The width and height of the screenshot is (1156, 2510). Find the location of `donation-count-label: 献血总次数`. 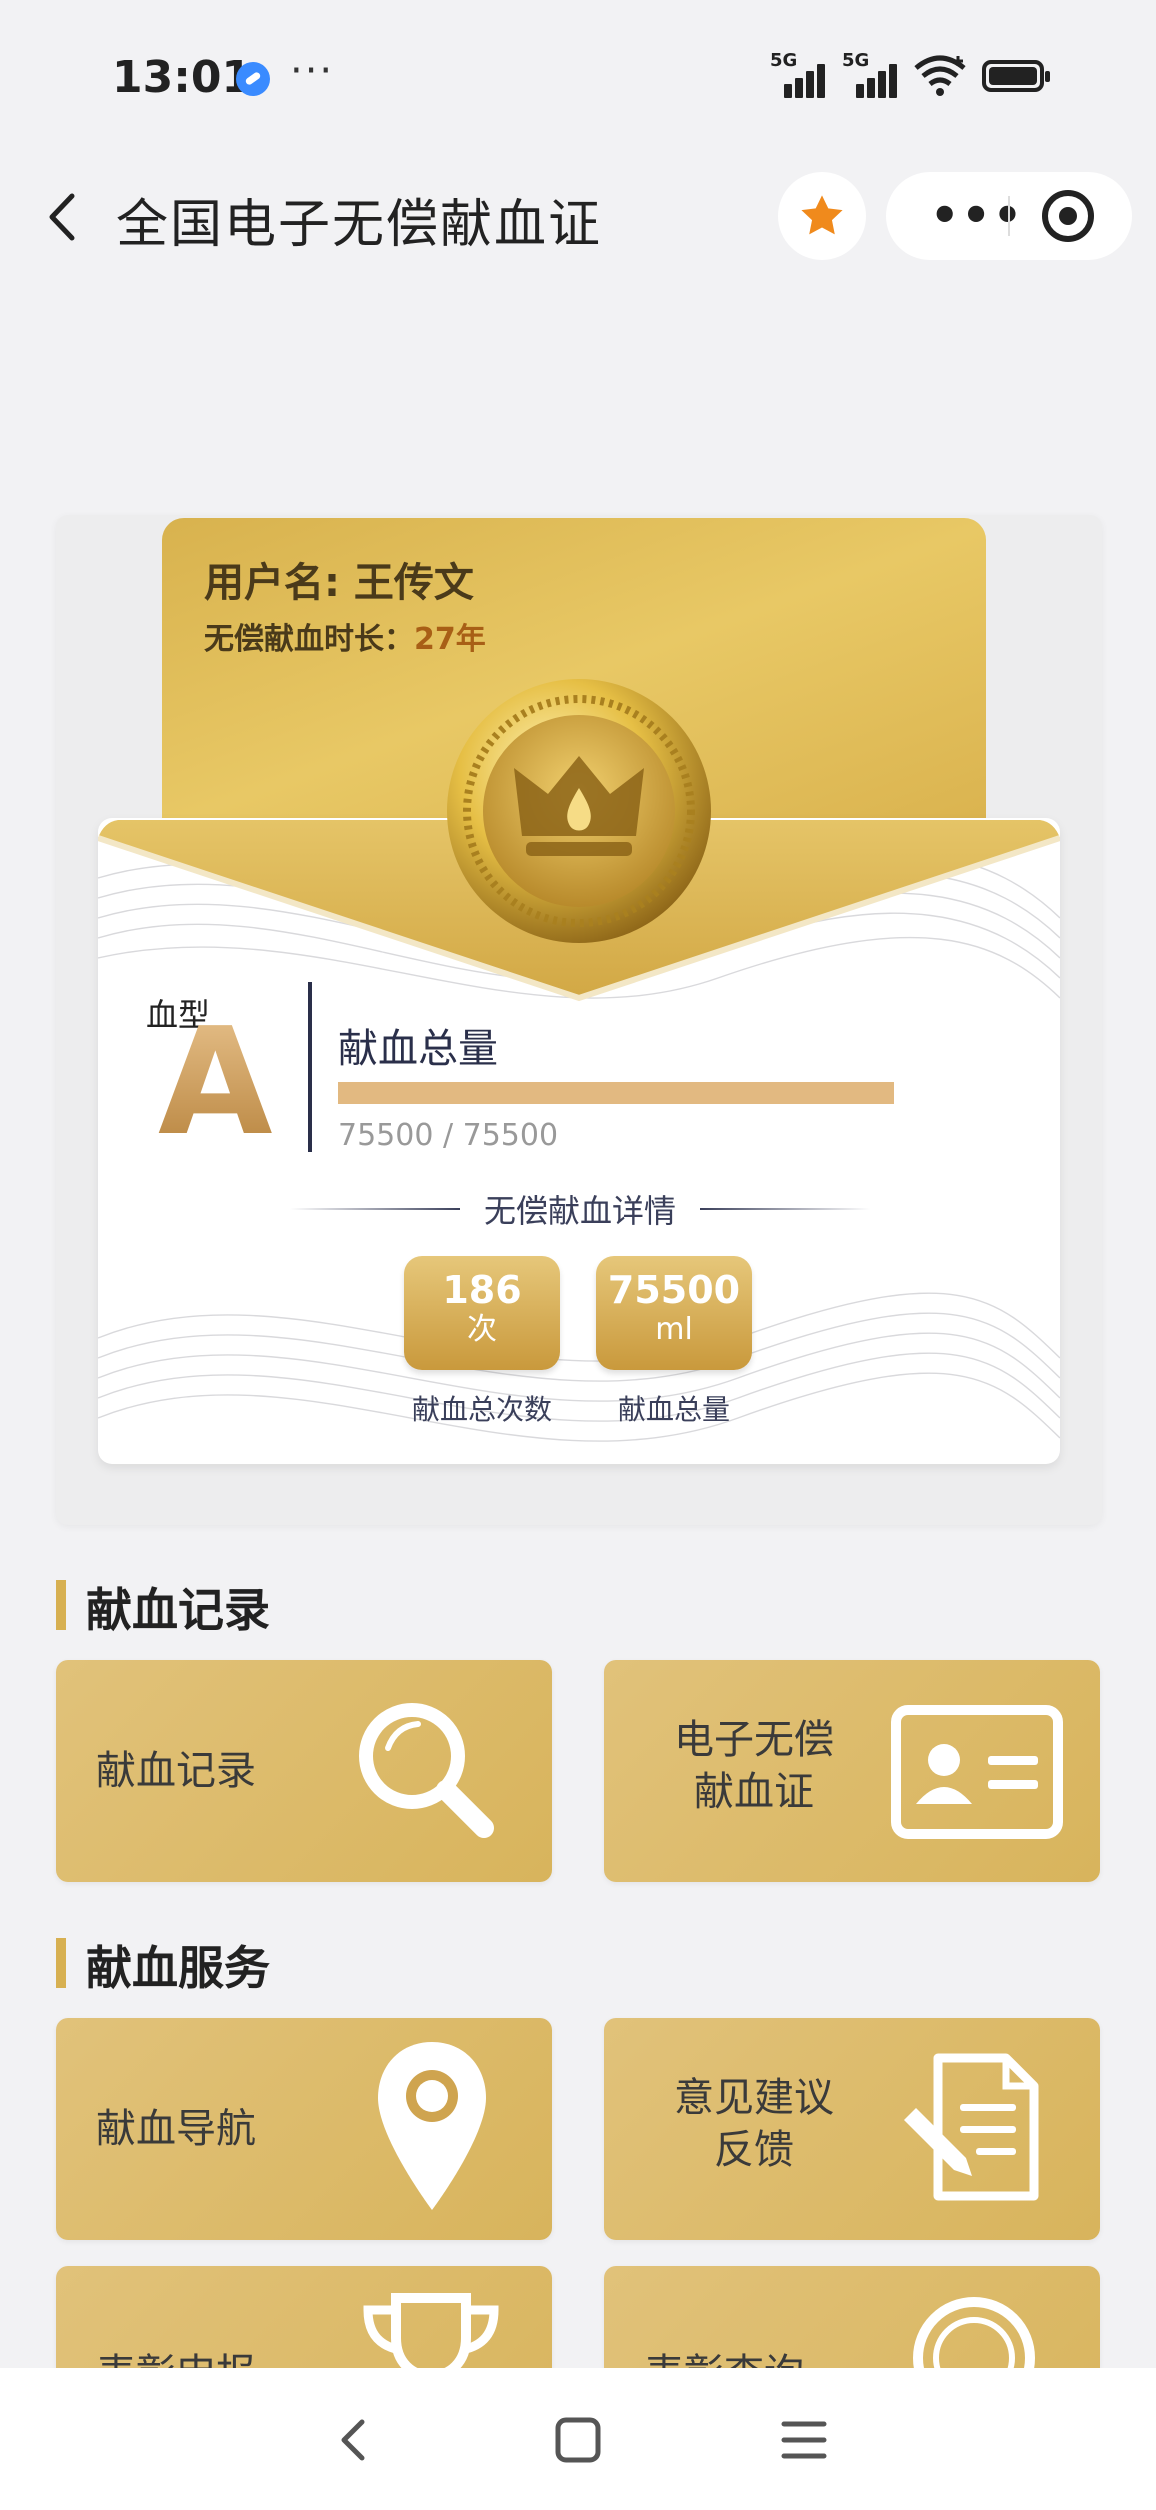

donation-count-label: 献血总次数 is located at coordinates (481, 1409).